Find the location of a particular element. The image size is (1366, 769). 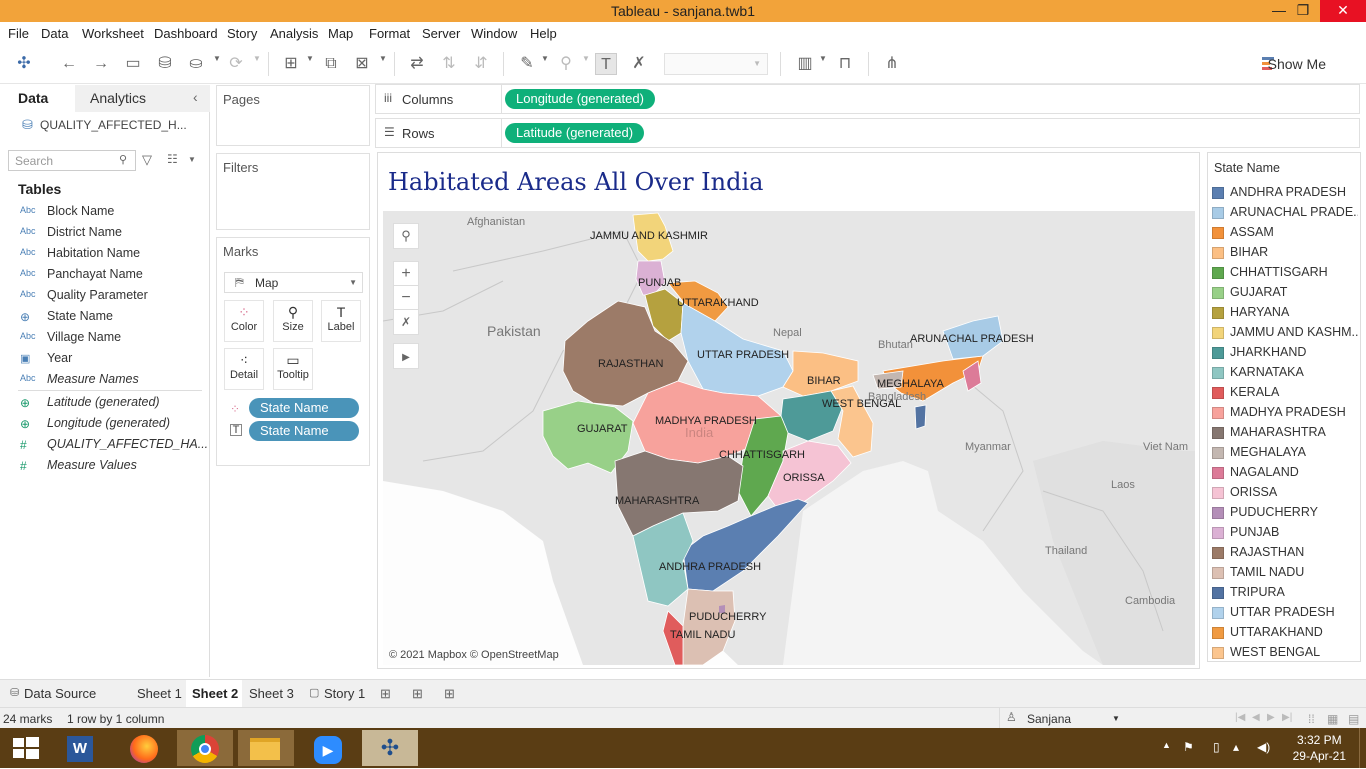

search-input: Search is located at coordinates (72, 160).